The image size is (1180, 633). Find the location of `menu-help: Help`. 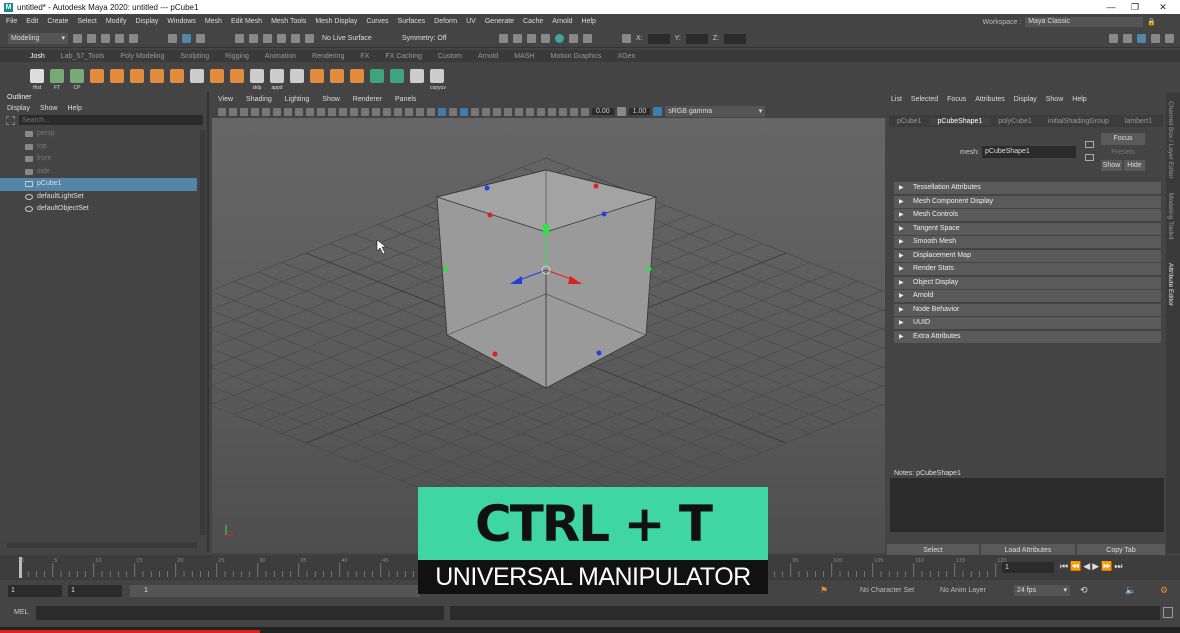

menu-help: Help is located at coordinates (589, 21).